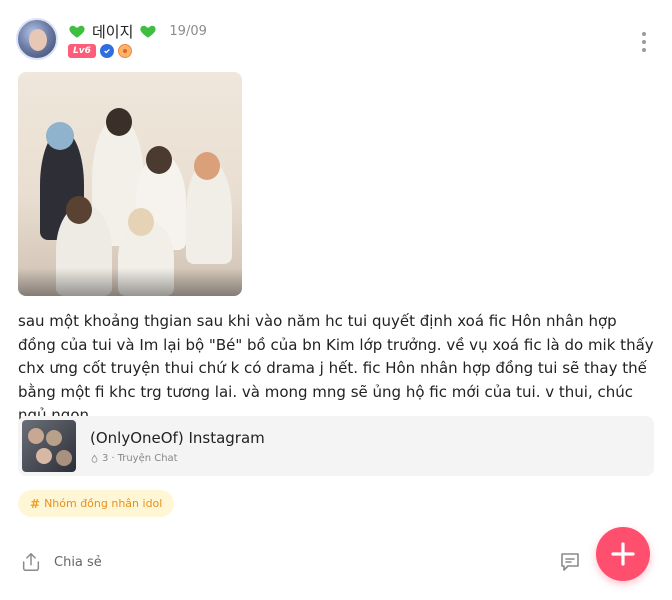 This screenshot has width=672, height=600. Describe the element at coordinates (570, 562) in the screenshot. I see `comment-icon` at that location.